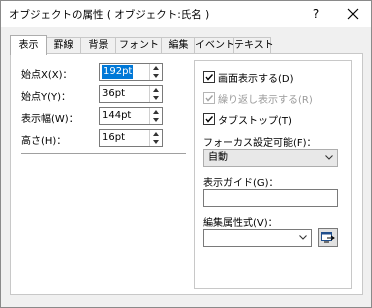 This screenshot has height=308, width=372. I want to click on height-field: 16pt, so click(131, 138).